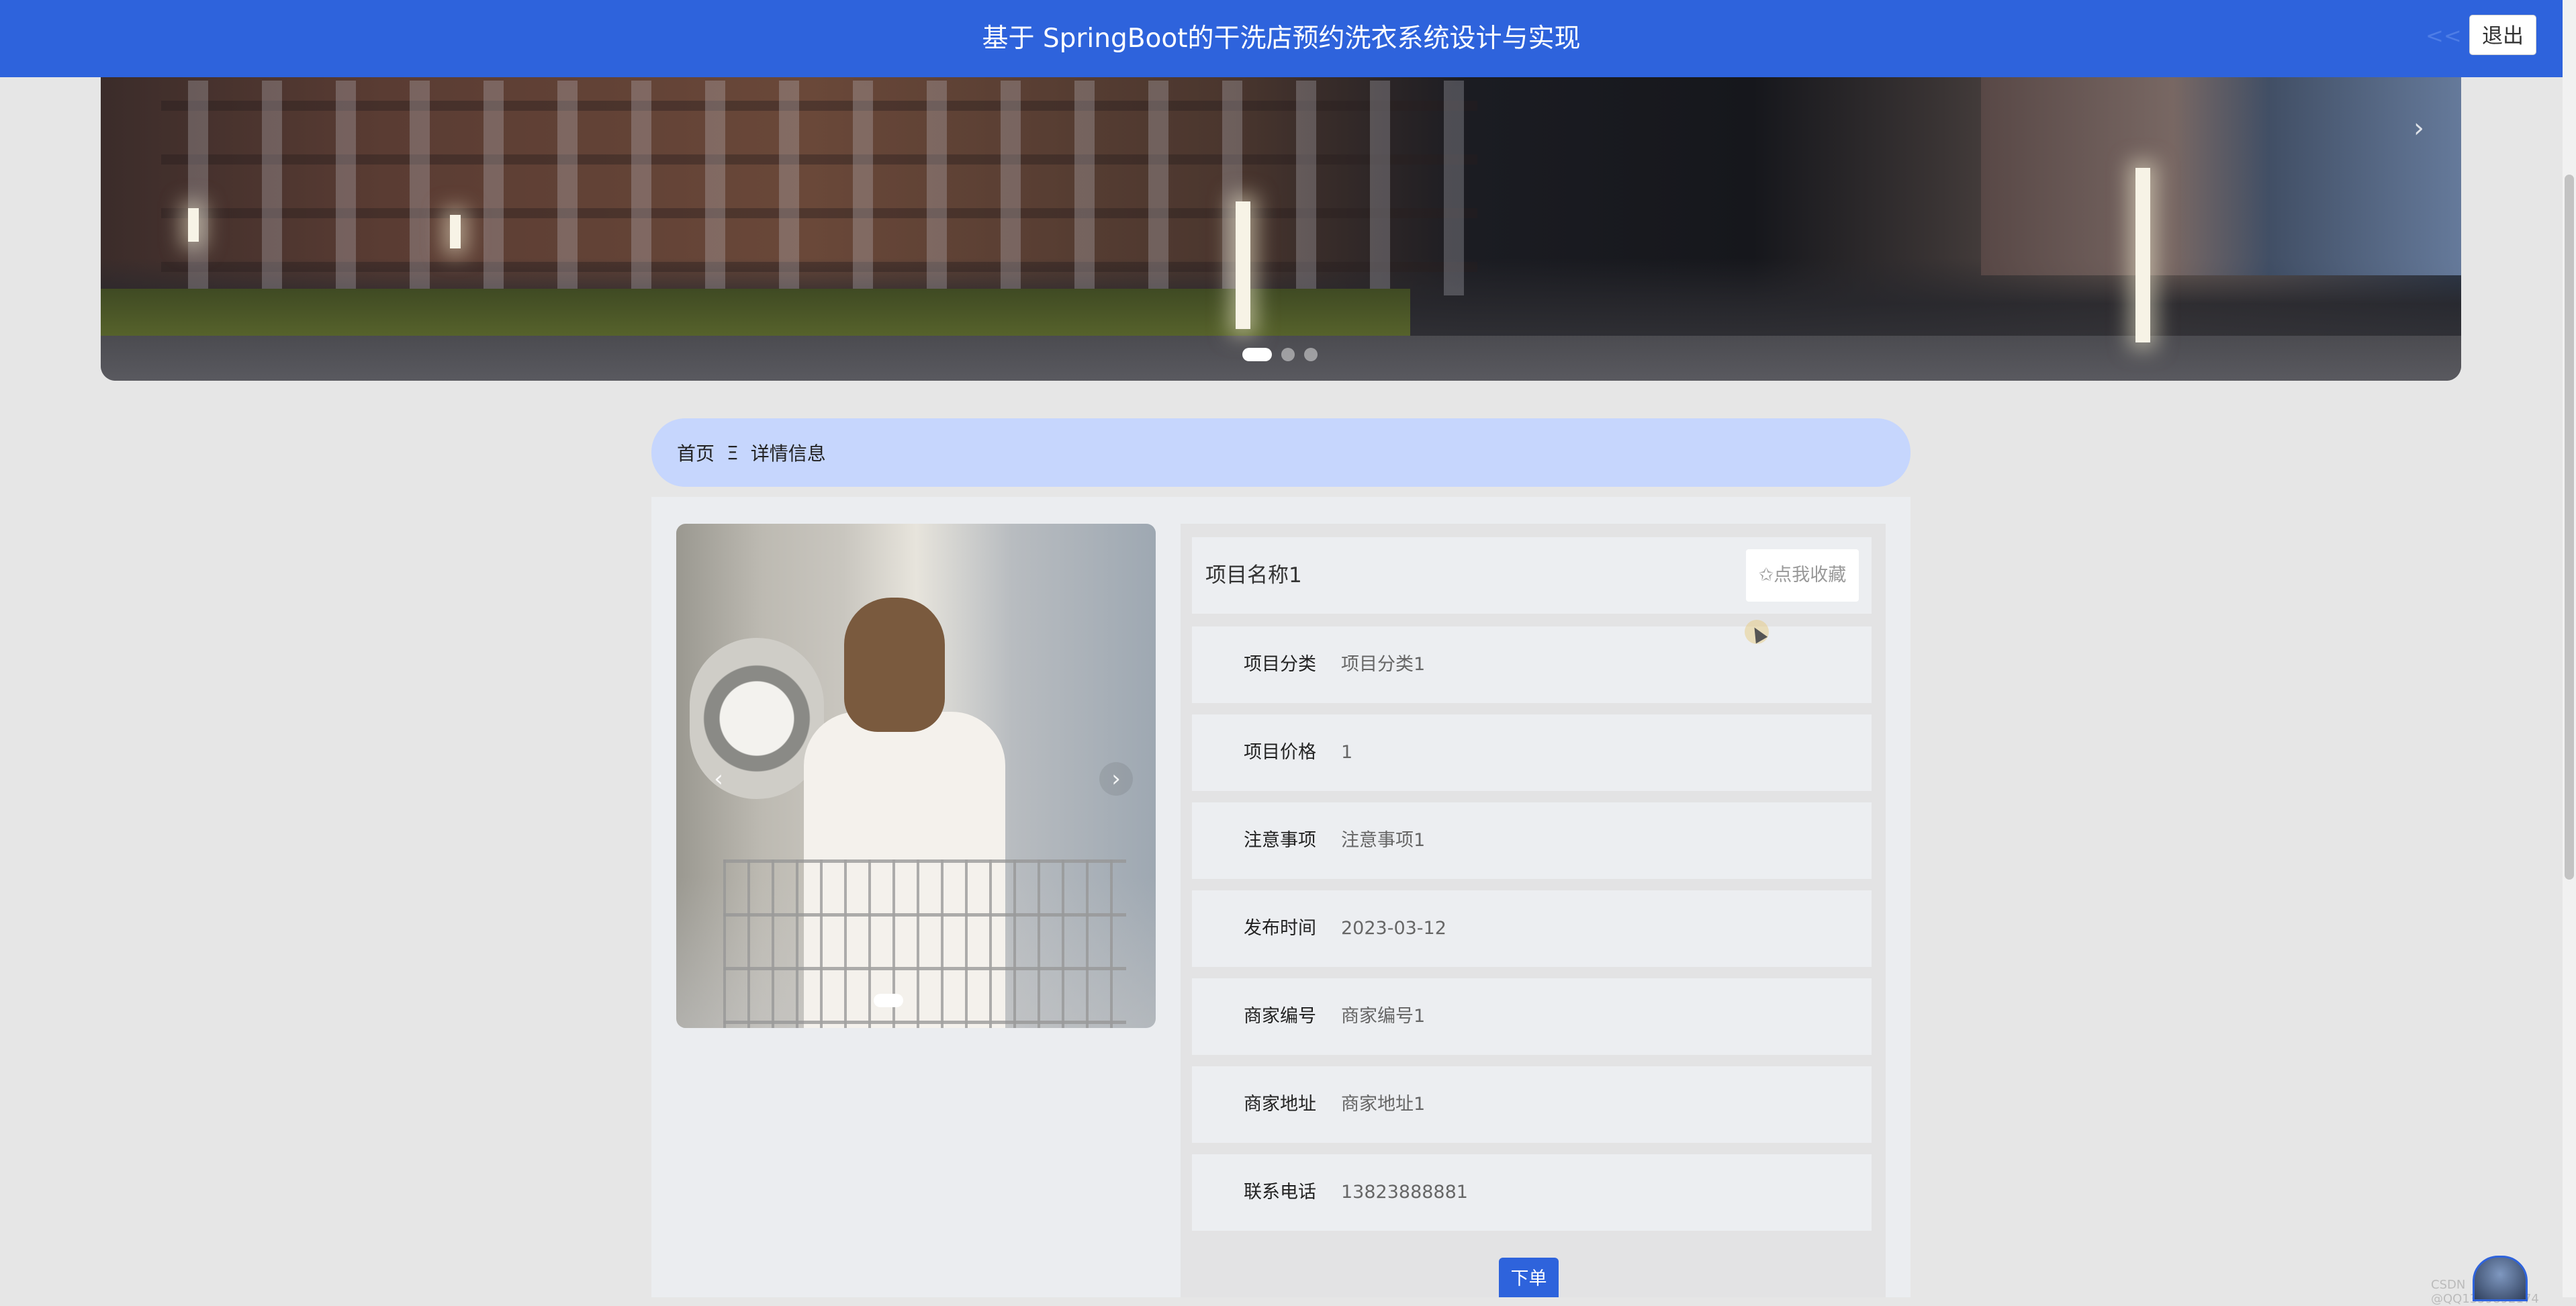 Image resolution: width=2576 pixels, height=1306 pixels. Describe the element at coordinates (2418, 128) in the screenshot. I see `banner-next-arrow-icon: ›` at that location.